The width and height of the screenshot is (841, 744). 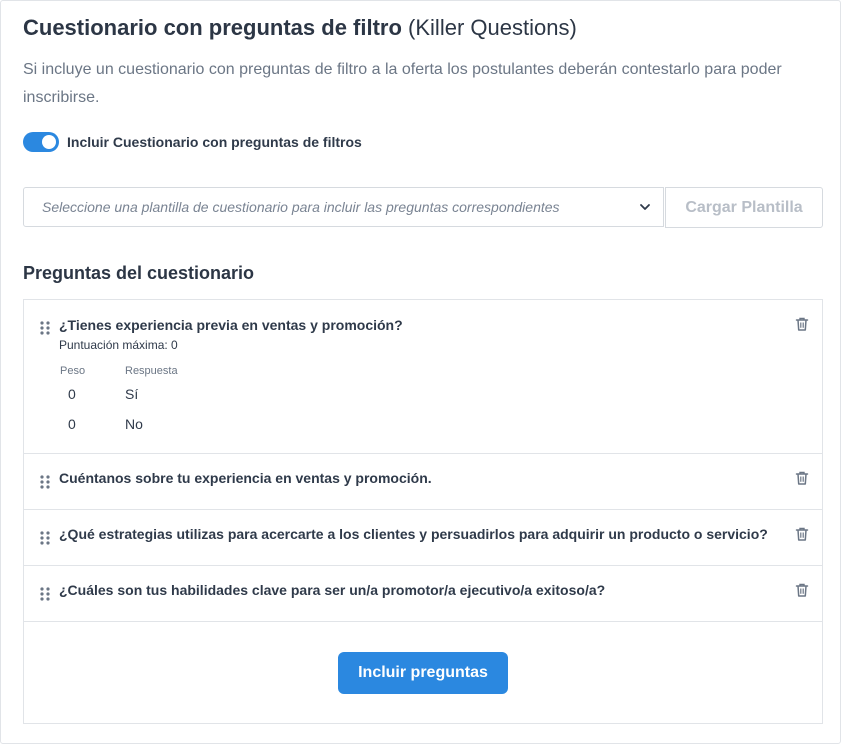 I want to click on load-template-button: Cargar Plantilla, so click(x=744, y=207).